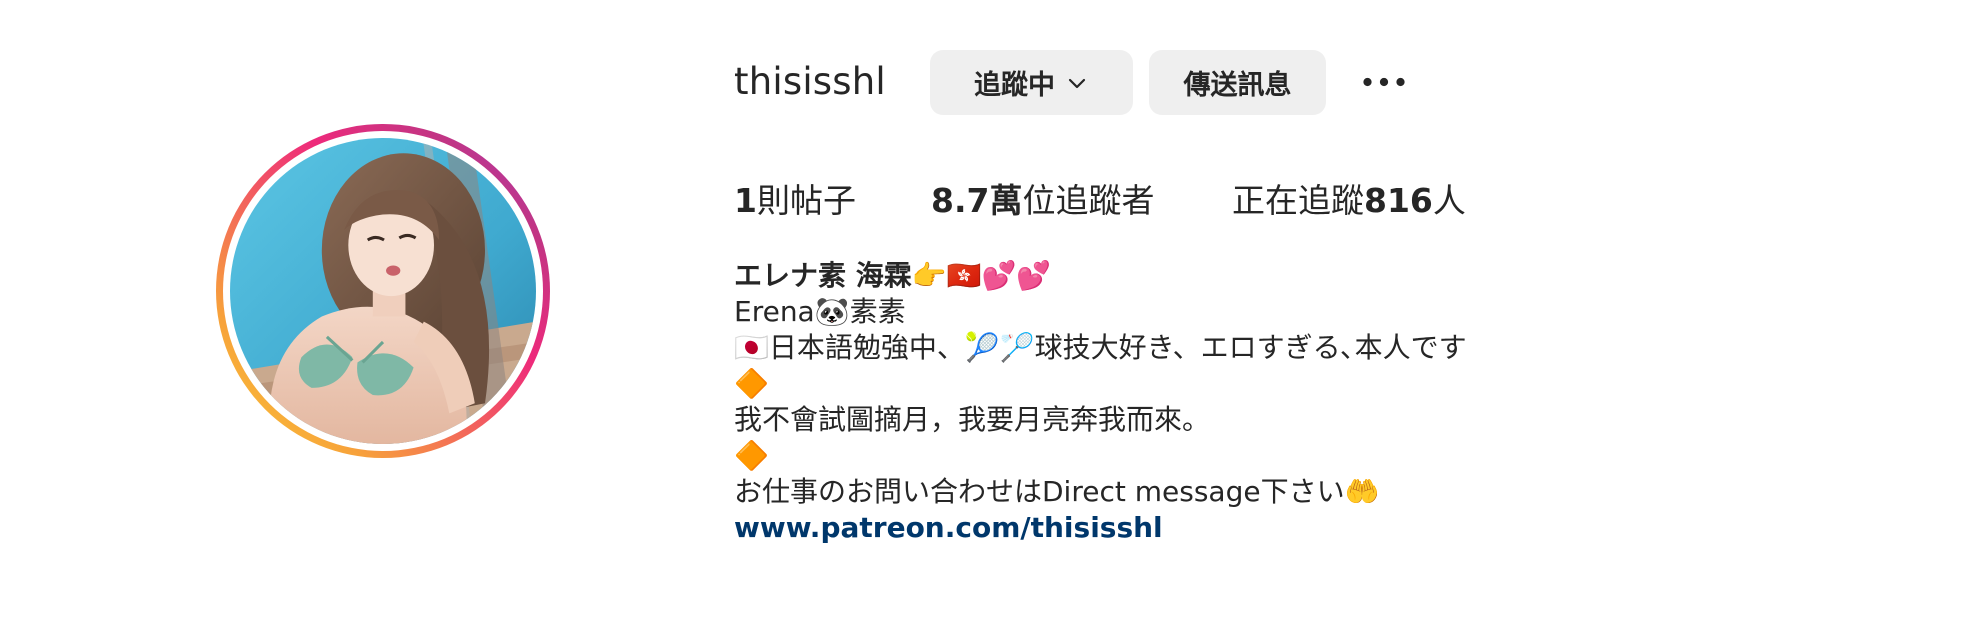  I want to click on following-prefix: 正在追蹤, so click(1298, 200).